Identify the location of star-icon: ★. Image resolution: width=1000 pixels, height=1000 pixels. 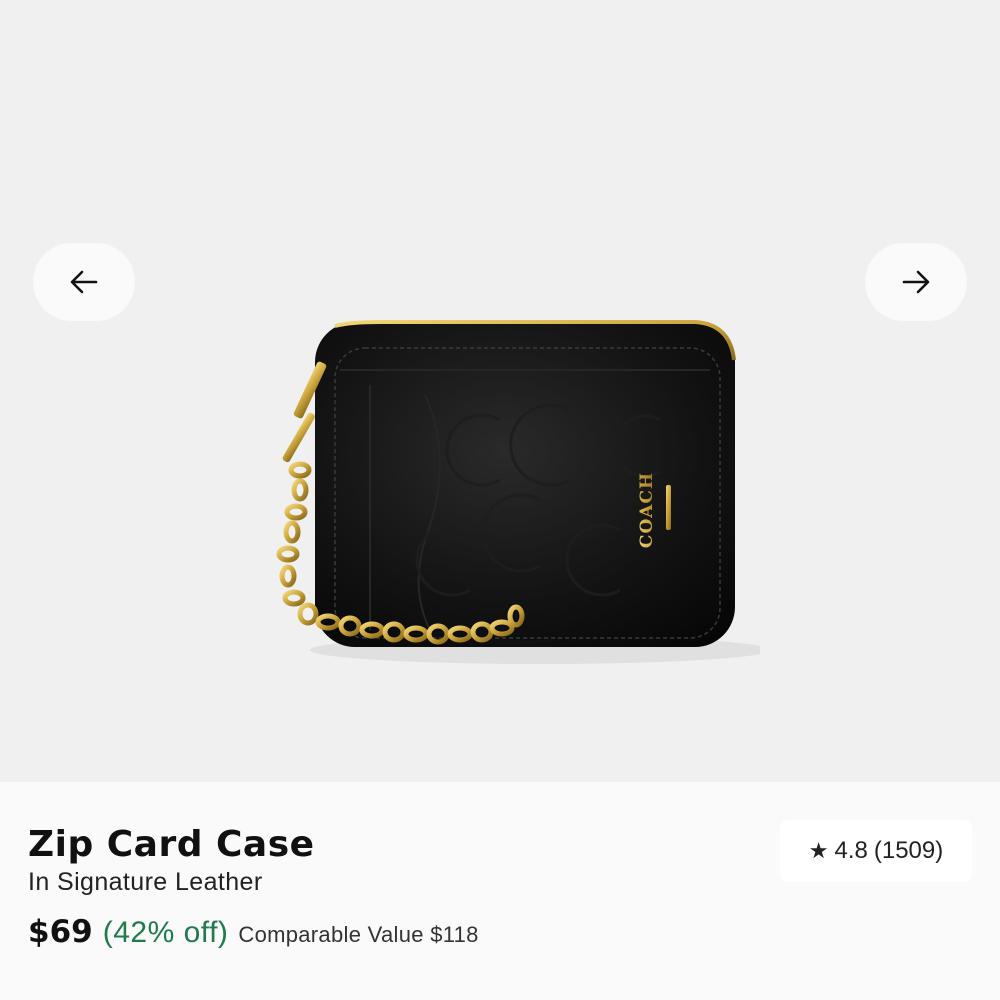
(818, 850).